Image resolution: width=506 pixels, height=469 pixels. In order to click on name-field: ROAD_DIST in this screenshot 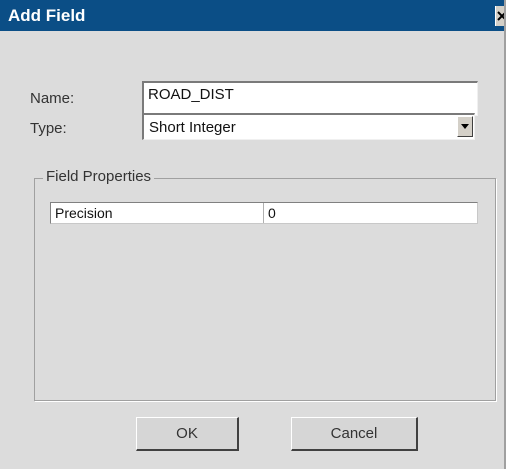, I will do `click(310, 98)`.